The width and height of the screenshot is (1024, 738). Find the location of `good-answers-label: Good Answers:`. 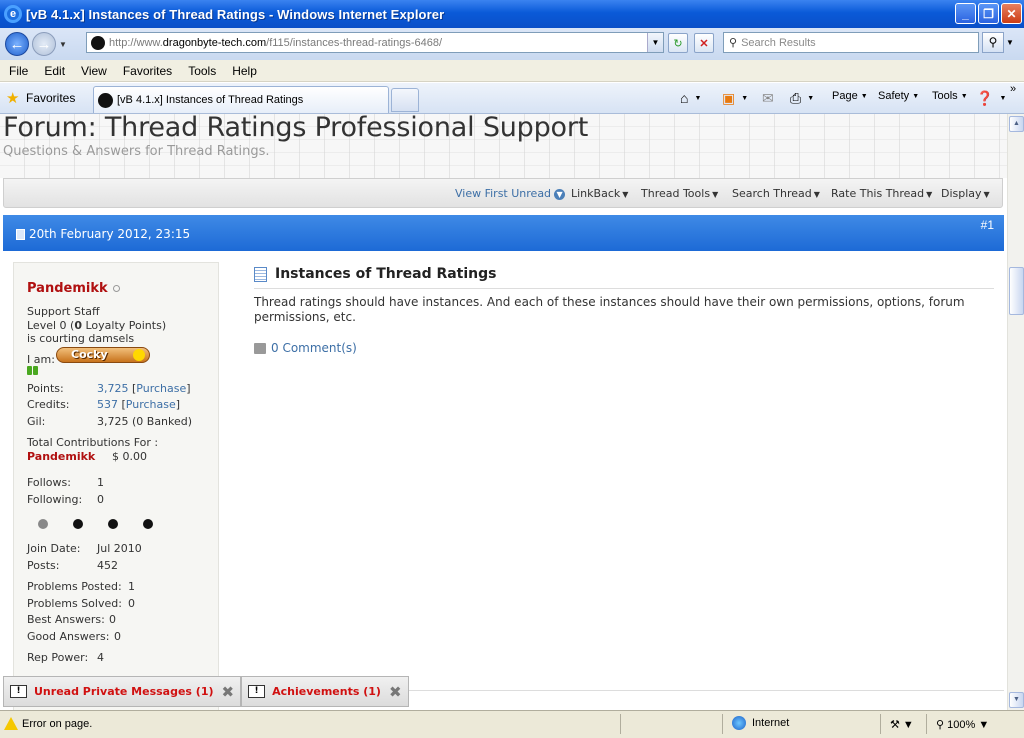

good-answers-label: Good Answers: is located at coordinates (68, 636).